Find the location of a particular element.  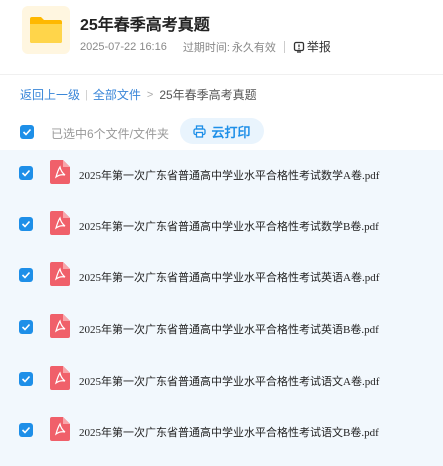

file-name: 2025年第一次广东省普通高中学业水平合格性考试英语B卷.pdf is located at coordinates (229, 329).